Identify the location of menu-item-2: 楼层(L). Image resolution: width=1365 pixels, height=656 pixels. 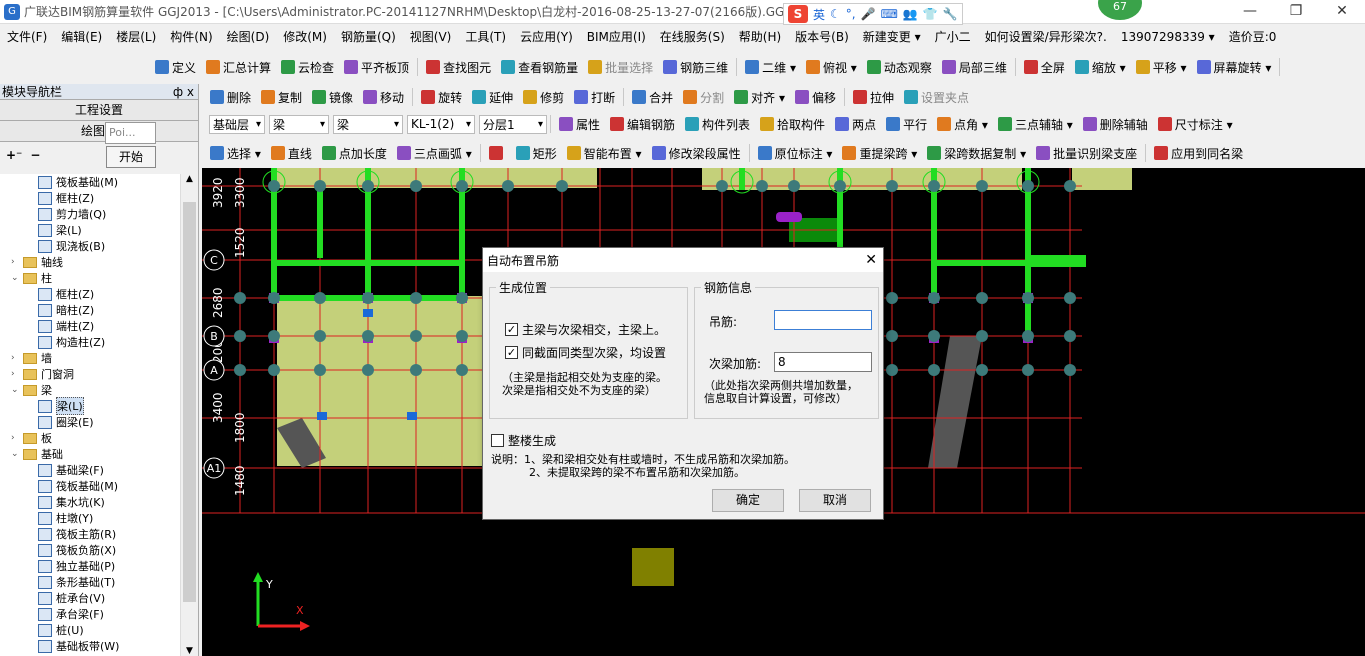
(136, 37).